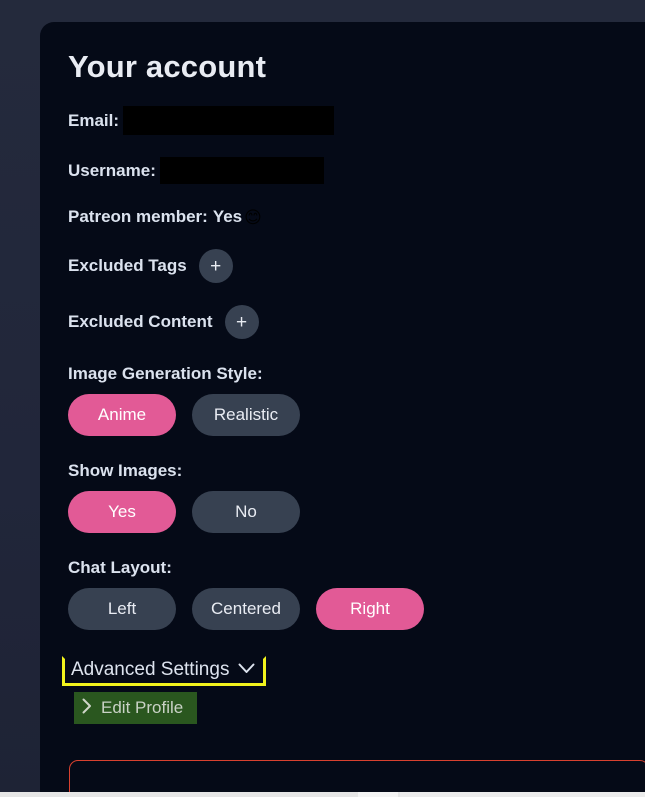 This screenshot has width=645, height=797. I want to click on option-realistic: Realistic, so click(246, 415).